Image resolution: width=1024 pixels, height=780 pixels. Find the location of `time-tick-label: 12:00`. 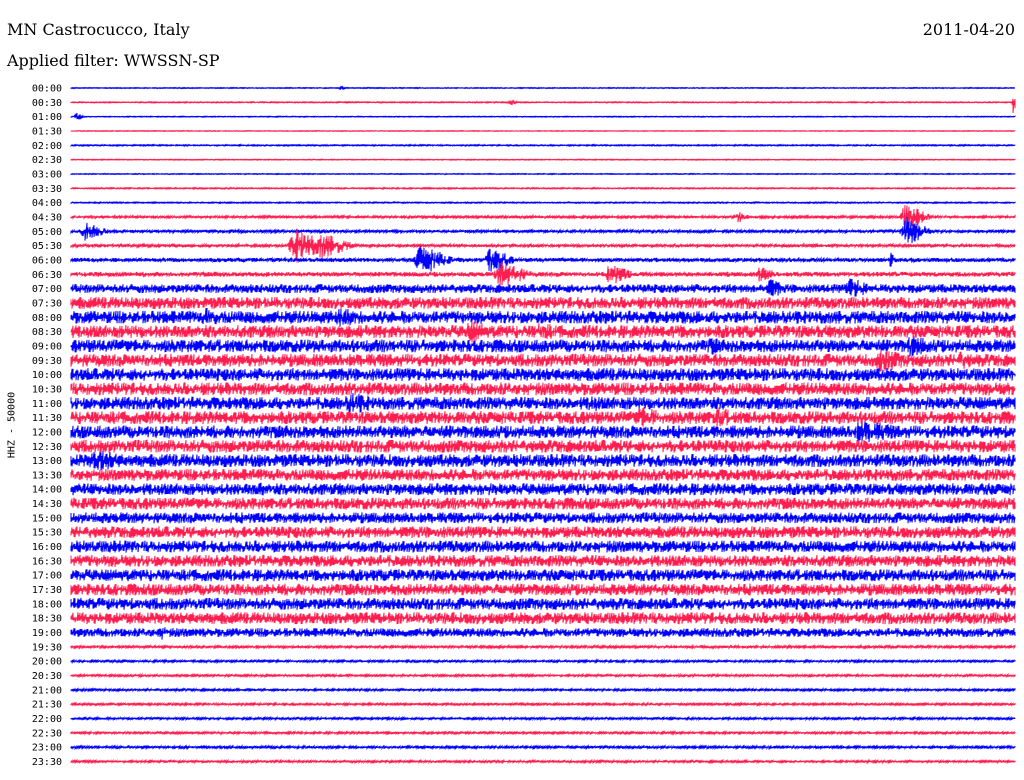

time-tick-label: 12:00 is located at coordinates (47, 432).